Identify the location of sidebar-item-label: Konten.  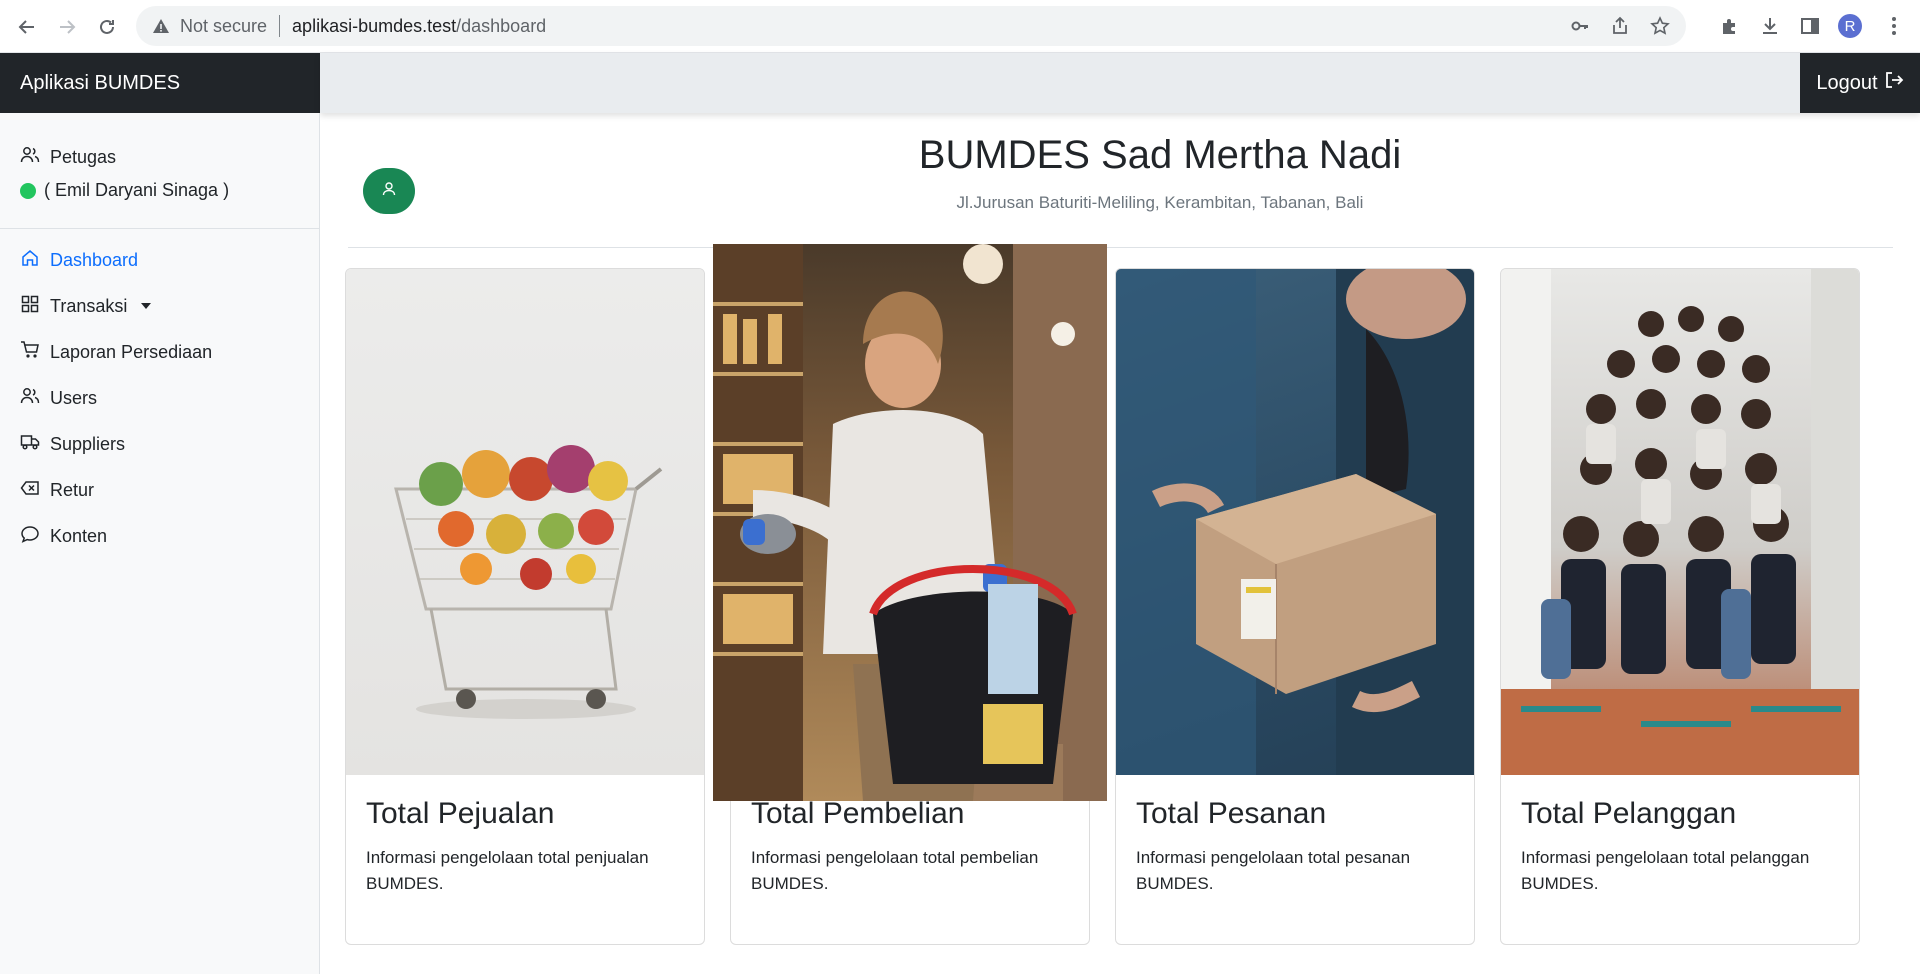
(79, 535).